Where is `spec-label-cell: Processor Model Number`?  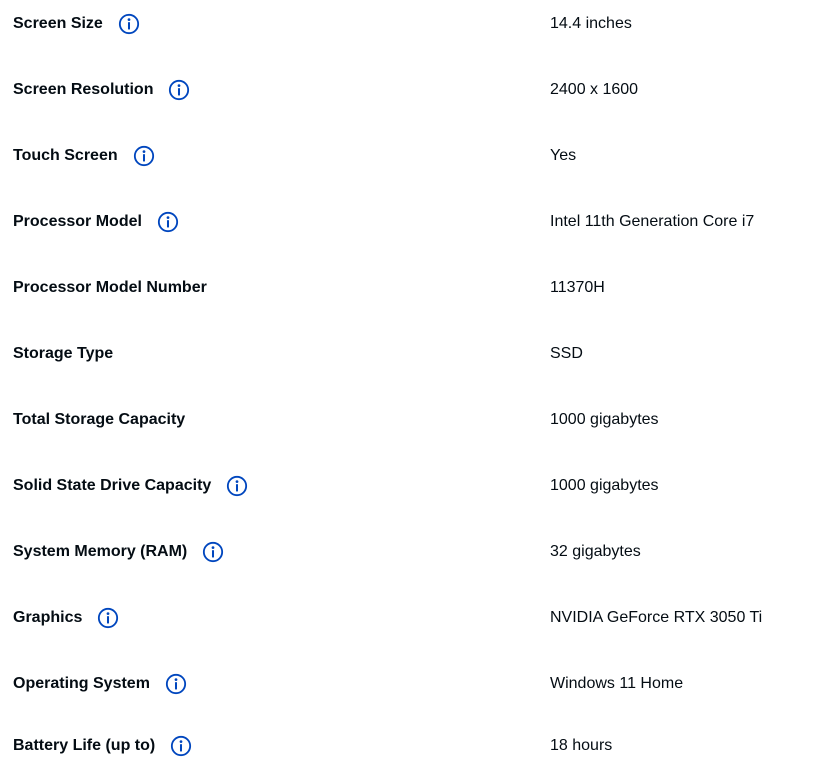 spec-label-cell: Processor Model Number is located at coordinates (110, 288).